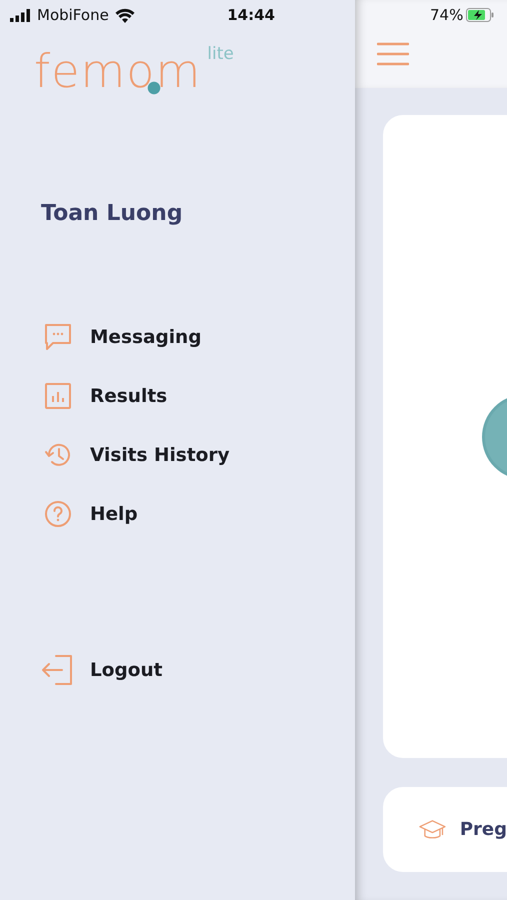 This screenshot has width=507, height=900. What do you see at coordinates (136, 455) in the screenshot?
I see `menu-item: Visits History` at bounding box center [136, 455].